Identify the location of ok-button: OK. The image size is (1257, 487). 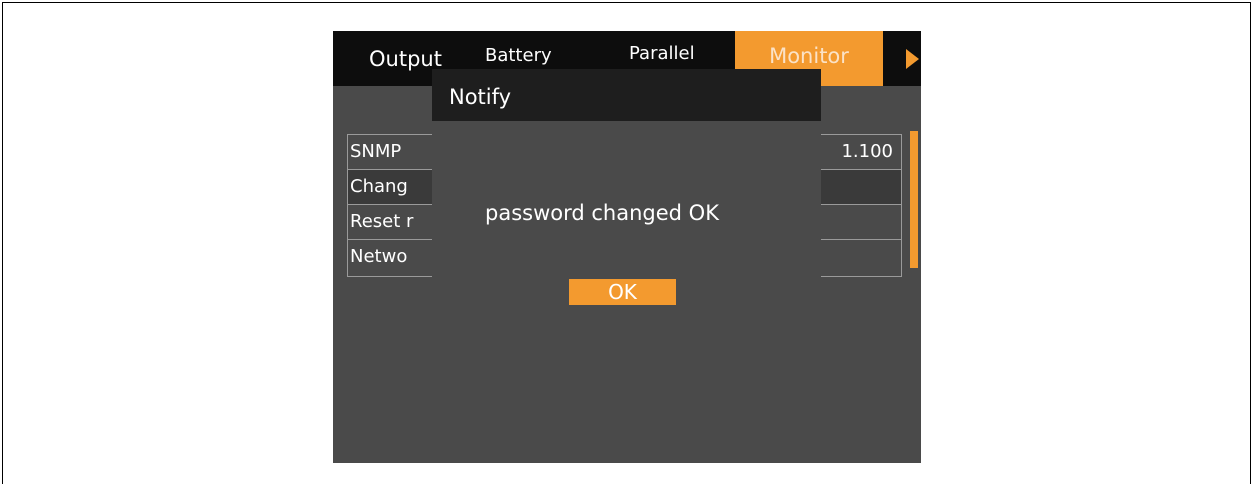
(622, 292).